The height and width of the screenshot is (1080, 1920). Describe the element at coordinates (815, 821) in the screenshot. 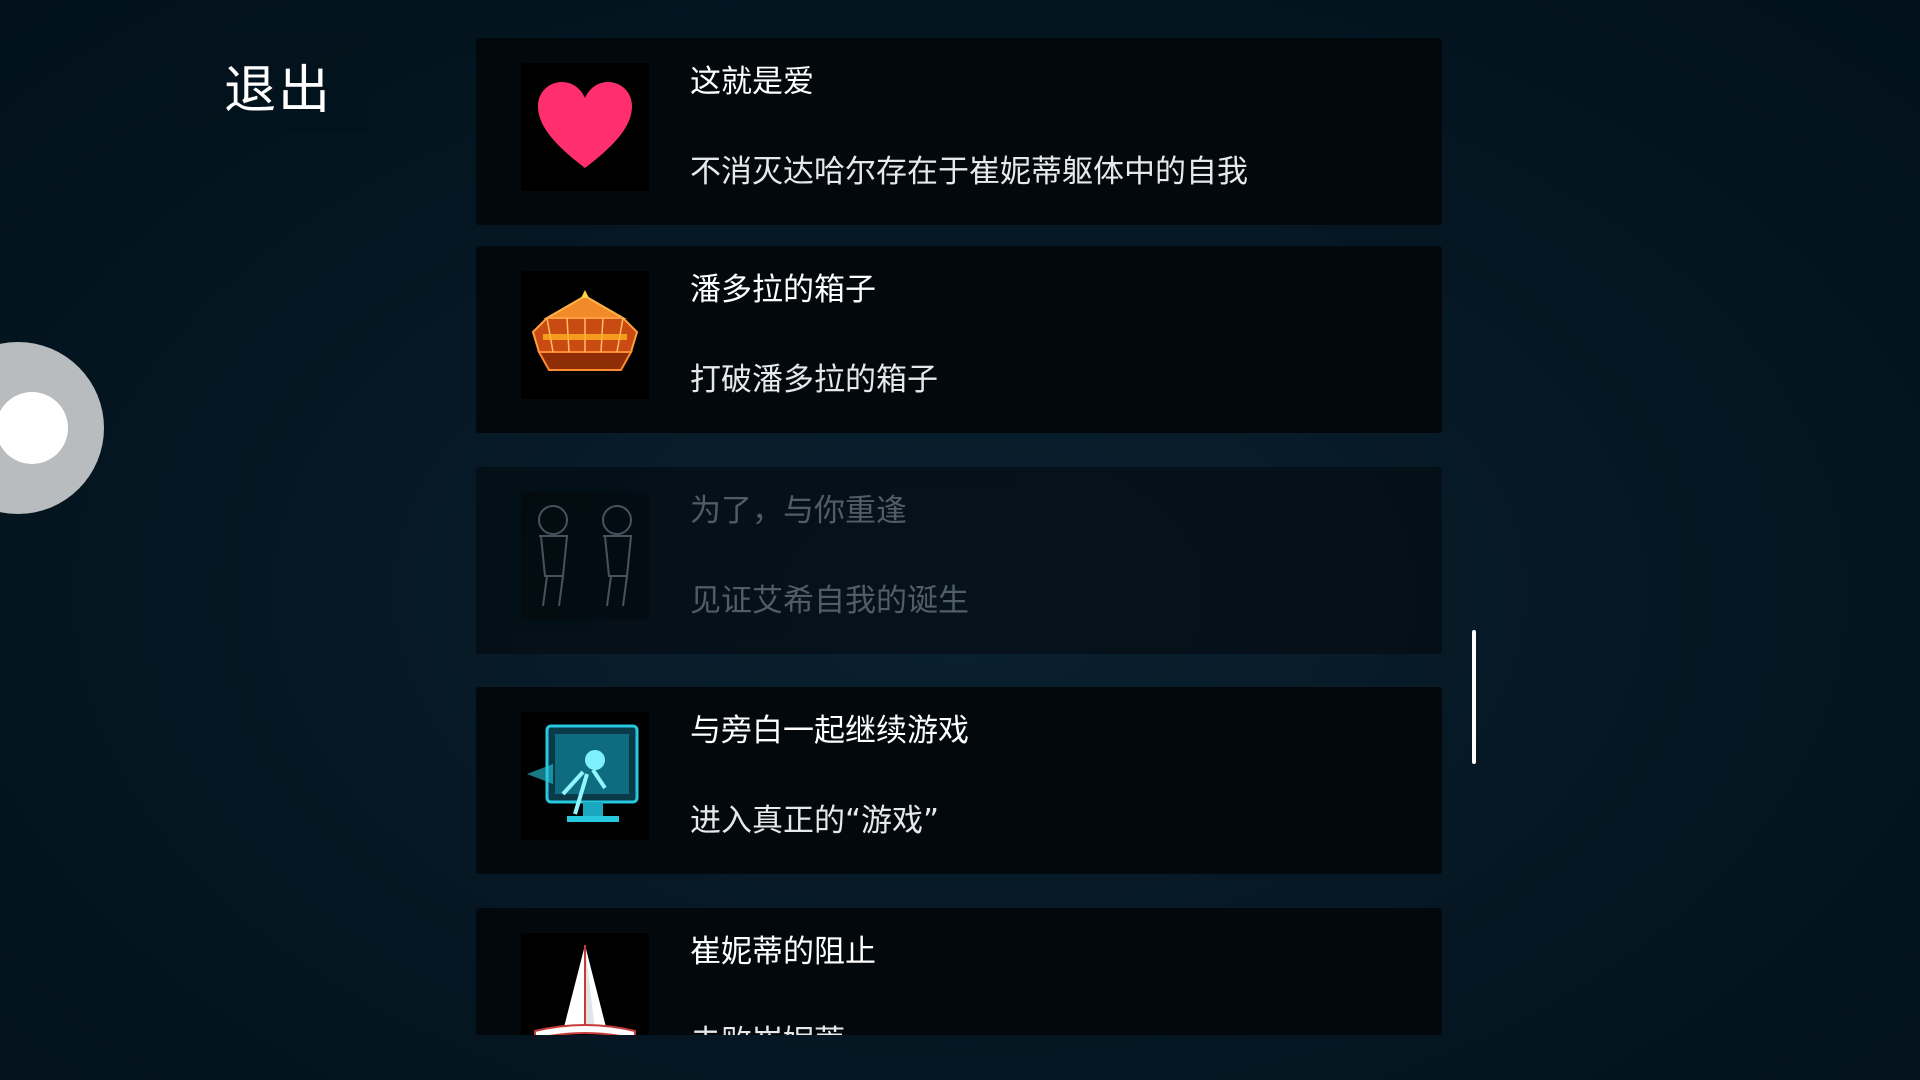

I see `achievement-description: 进入真正的“游戏”` at that location.